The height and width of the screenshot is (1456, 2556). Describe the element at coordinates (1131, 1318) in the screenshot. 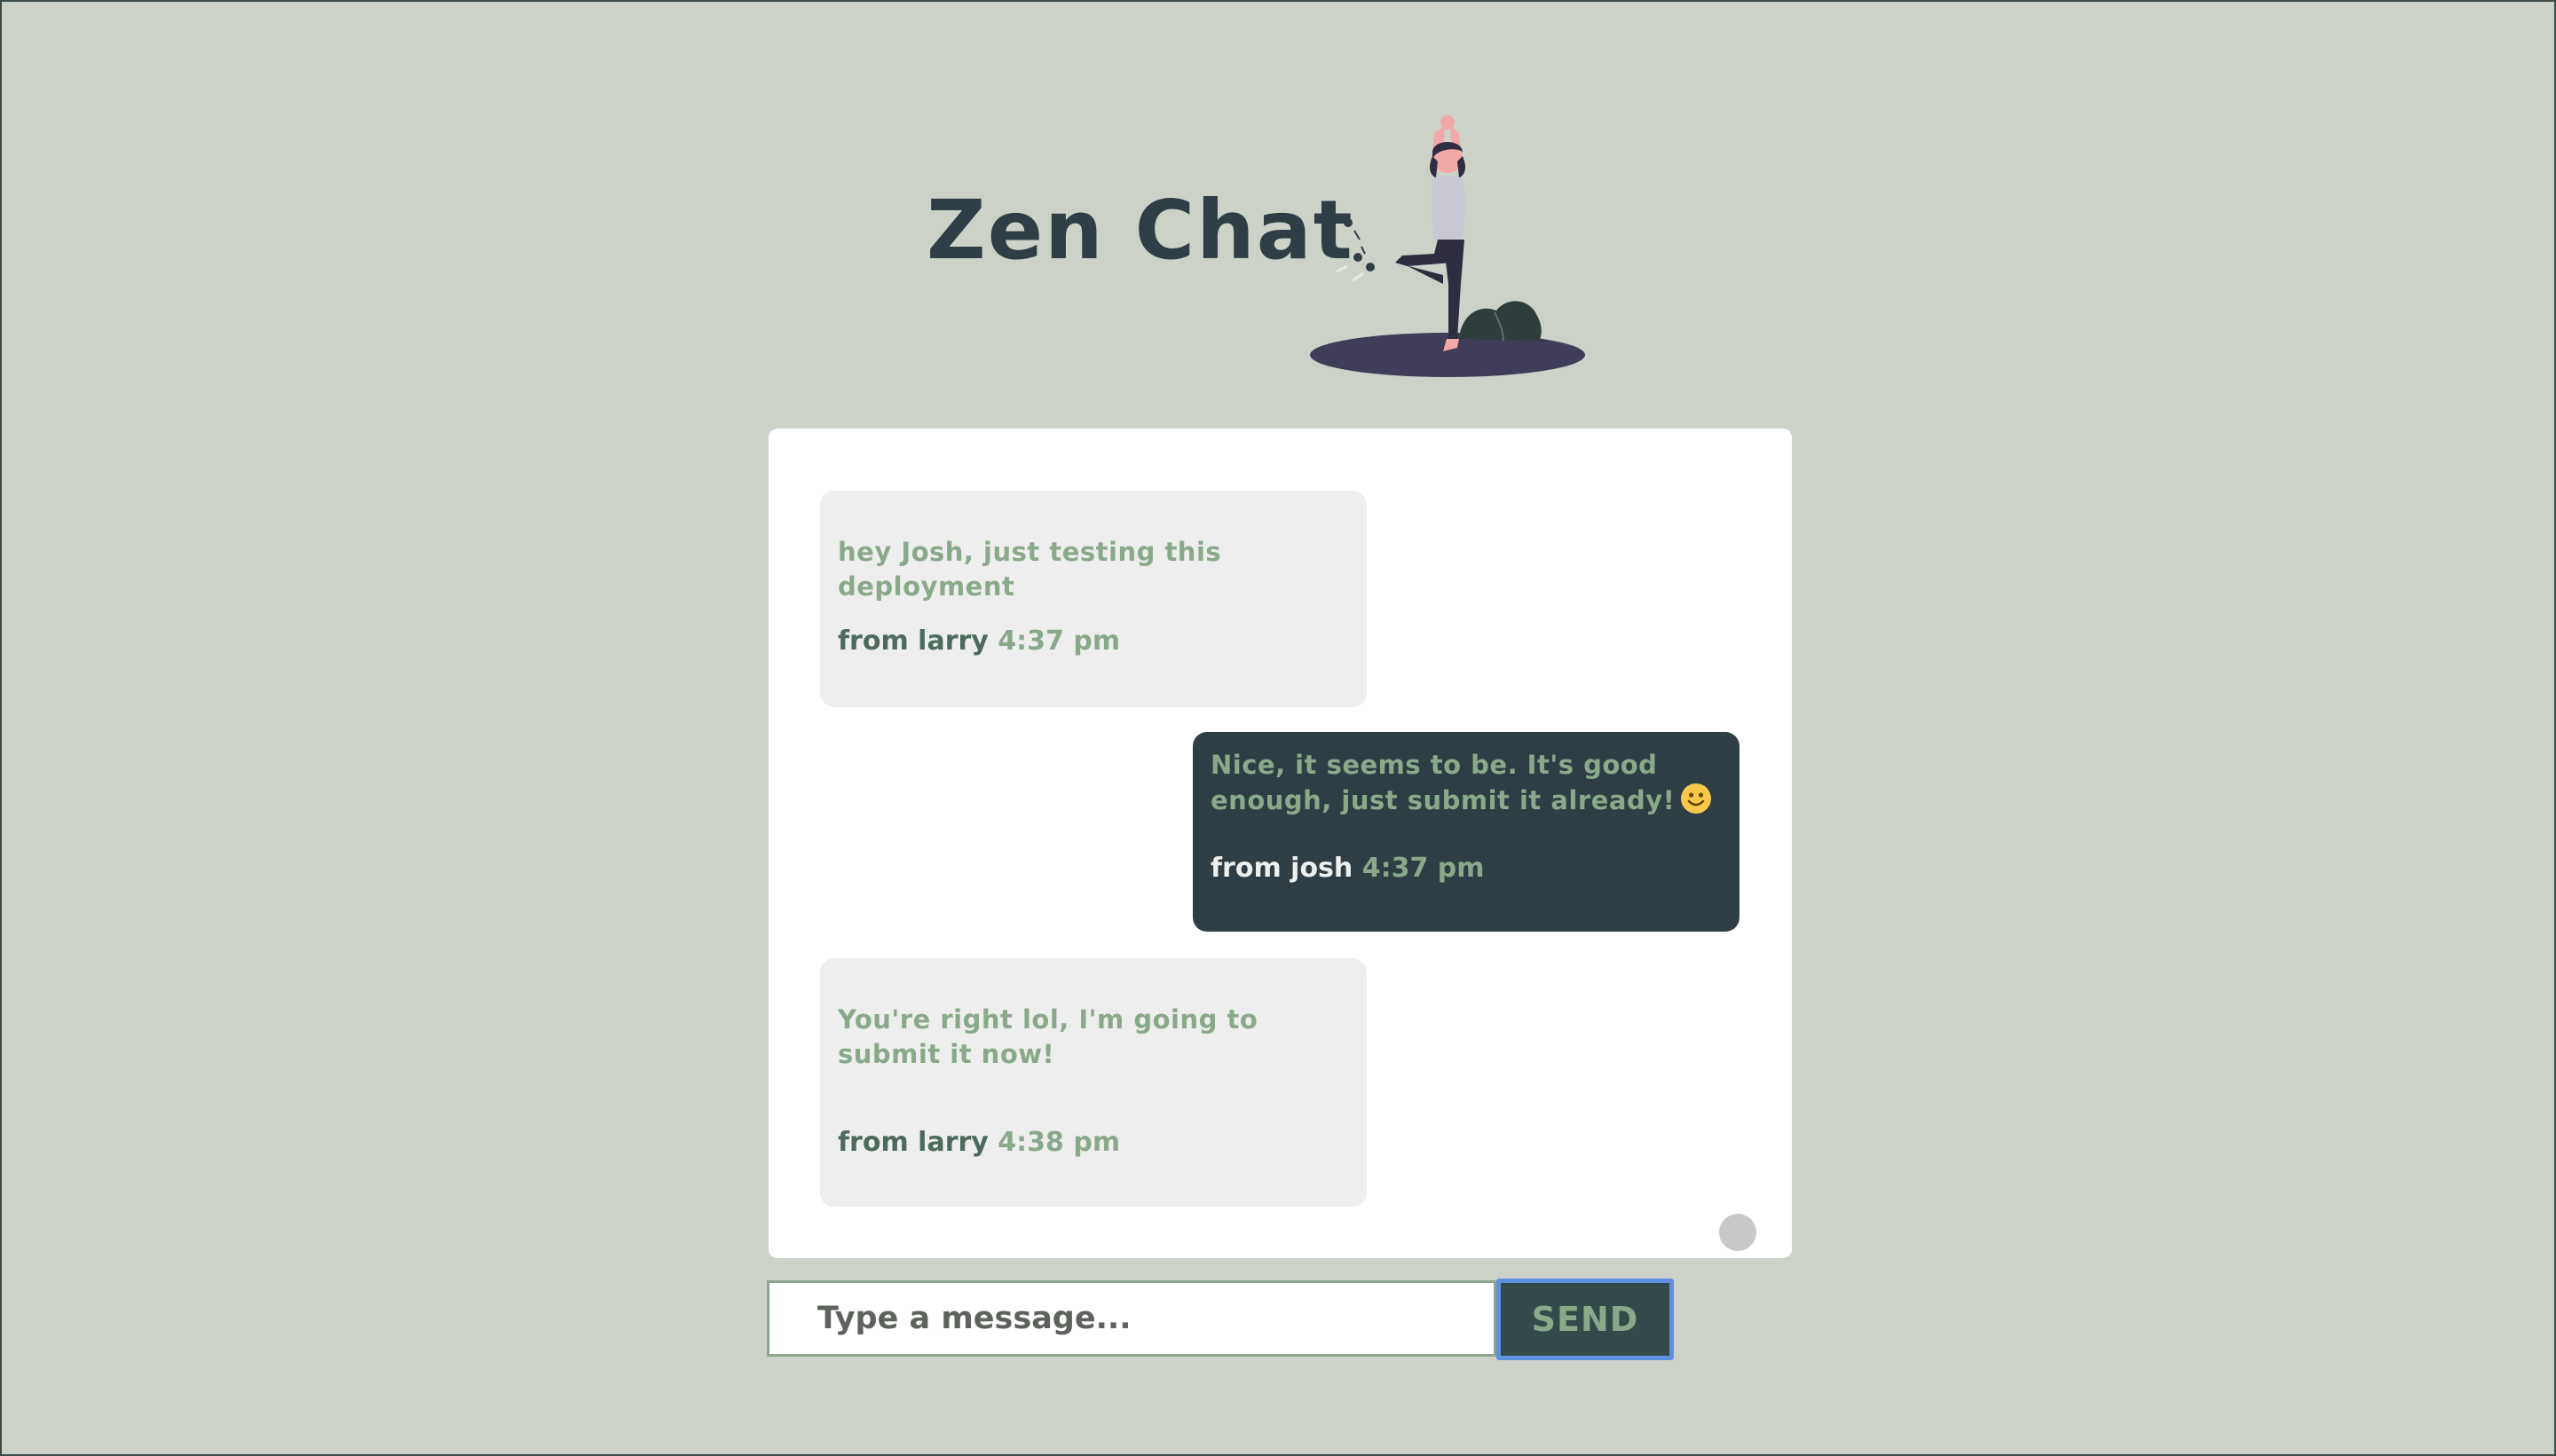

I see `message-input` at that location.